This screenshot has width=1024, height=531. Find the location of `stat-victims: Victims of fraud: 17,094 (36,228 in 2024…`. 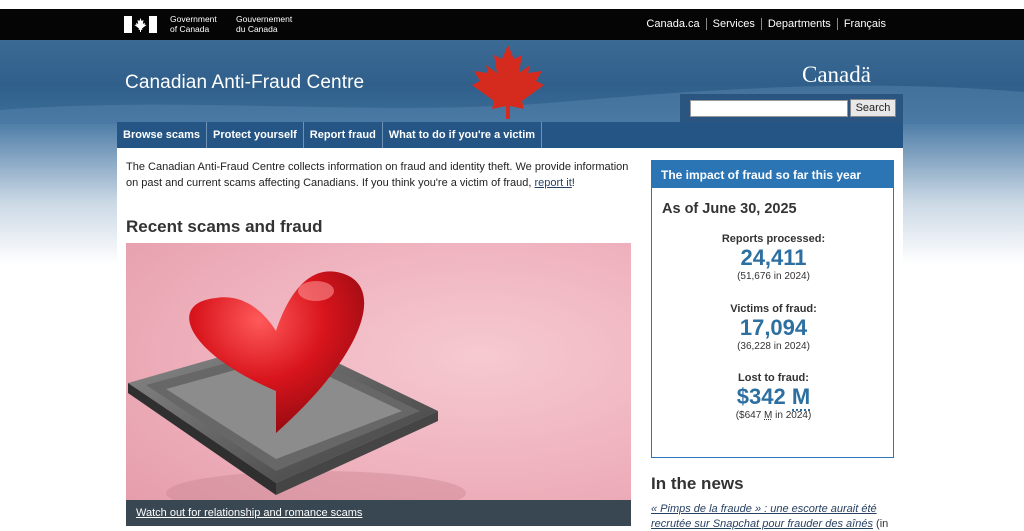

stat-victims: Victims of fraud: 17,094 (36,228 in 2024… is located at coordinates (773, 327).